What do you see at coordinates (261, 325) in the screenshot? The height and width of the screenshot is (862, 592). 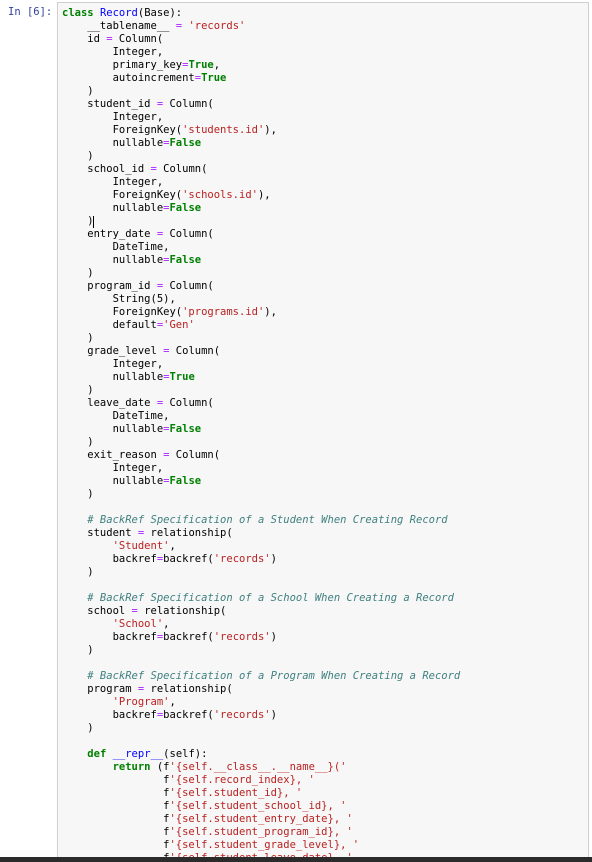 I see `code-line: default='Gen'` at bounding box center [261, 325].